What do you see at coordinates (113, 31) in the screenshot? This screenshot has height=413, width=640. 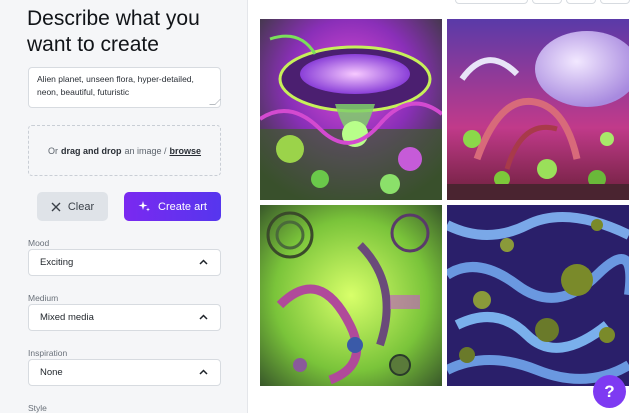 I see `page-heading: Describe what you want to create` at bounding box center [113, 31].